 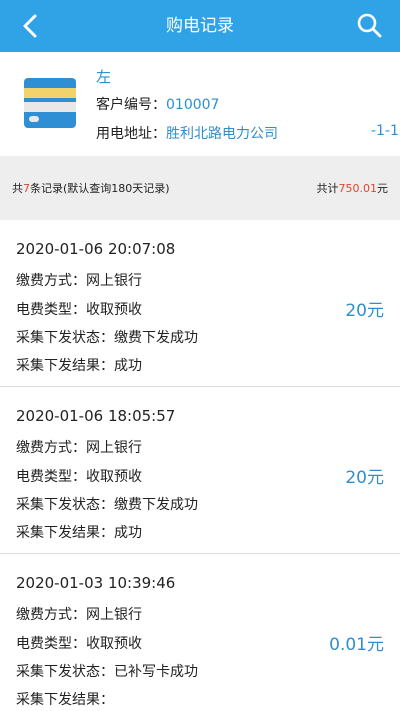 I want to click on count-prefix: 共, so click(x=17, y=188).